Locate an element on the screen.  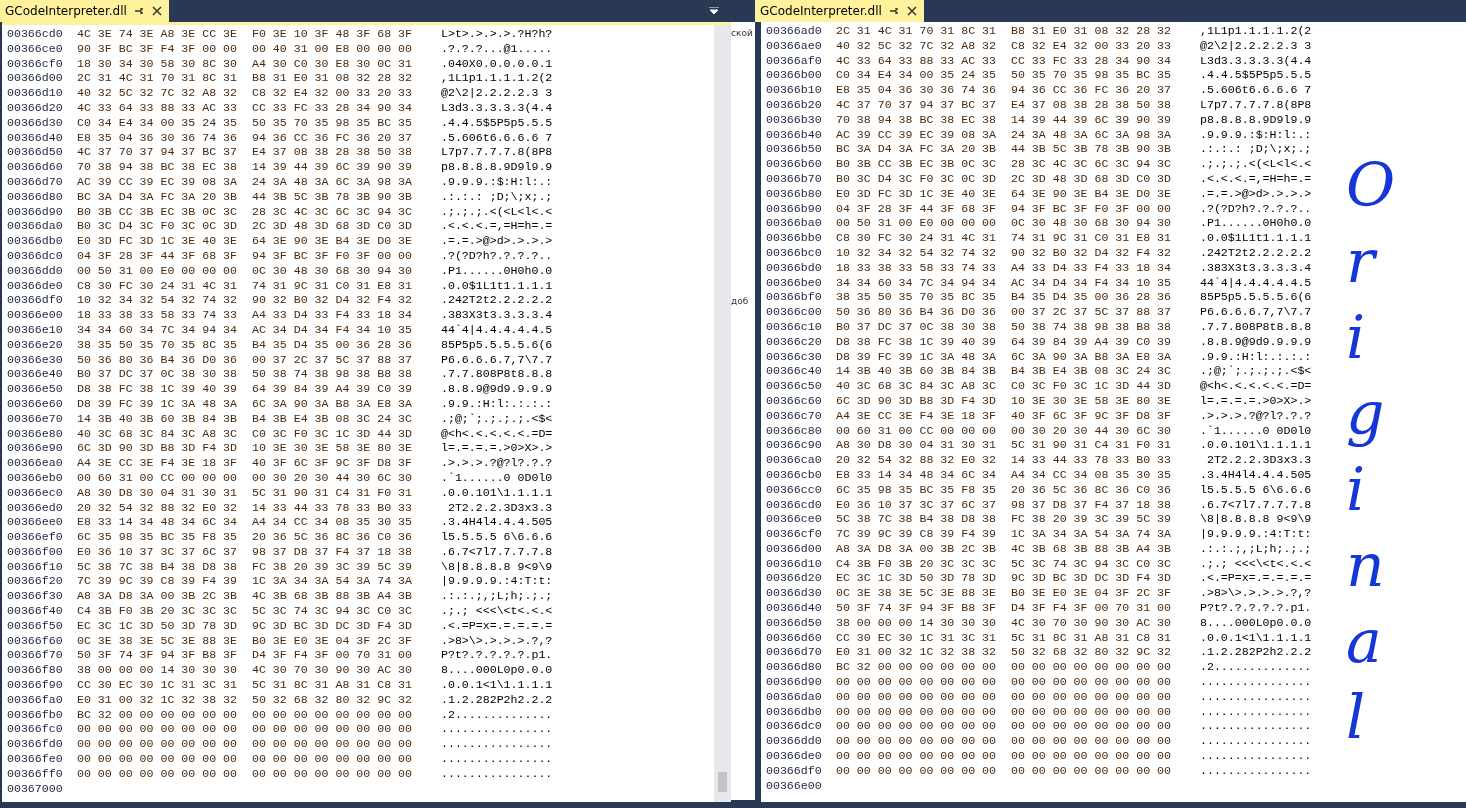
ascii-text: l=.=.=.=.>0>X>.> is located at coordinates (497, 449).